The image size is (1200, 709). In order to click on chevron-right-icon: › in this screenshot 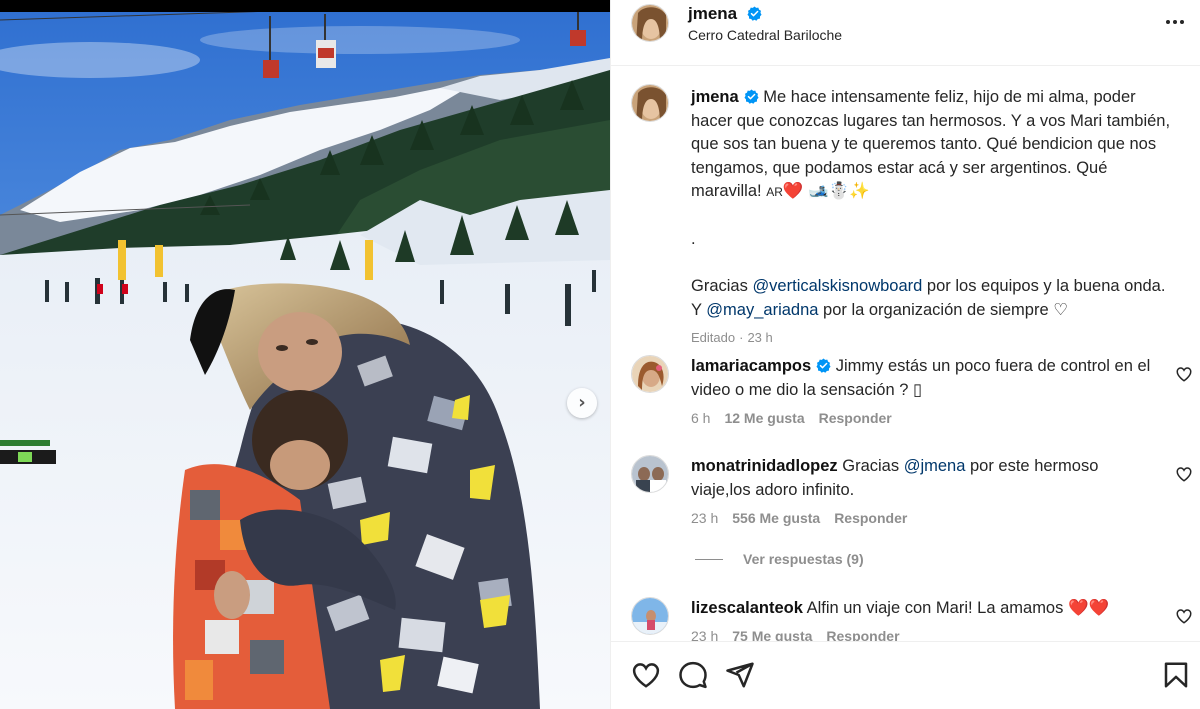, I will do `click(582, 402)`.